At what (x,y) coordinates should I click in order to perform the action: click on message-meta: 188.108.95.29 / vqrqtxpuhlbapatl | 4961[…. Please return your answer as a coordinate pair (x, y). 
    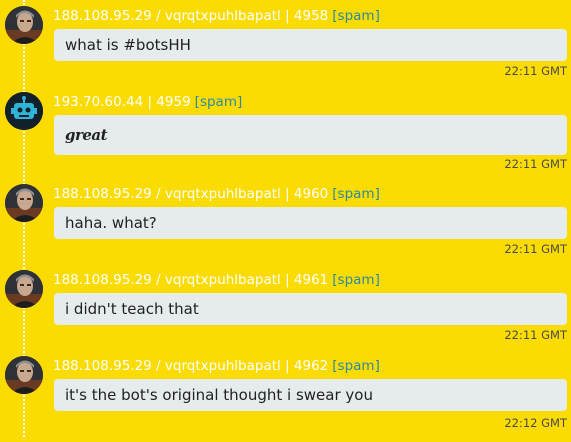
    Looking at the image, I should click on (216, 280).